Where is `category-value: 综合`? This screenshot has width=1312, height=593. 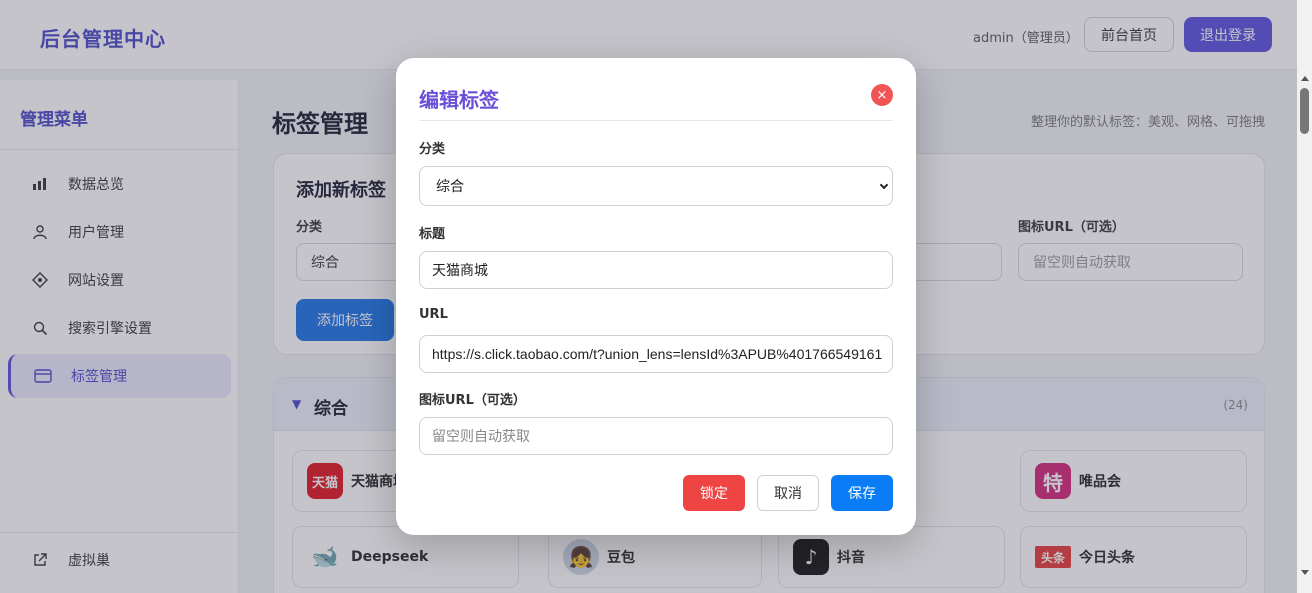 category-value: 综合 is located at coordinates (450, 186).